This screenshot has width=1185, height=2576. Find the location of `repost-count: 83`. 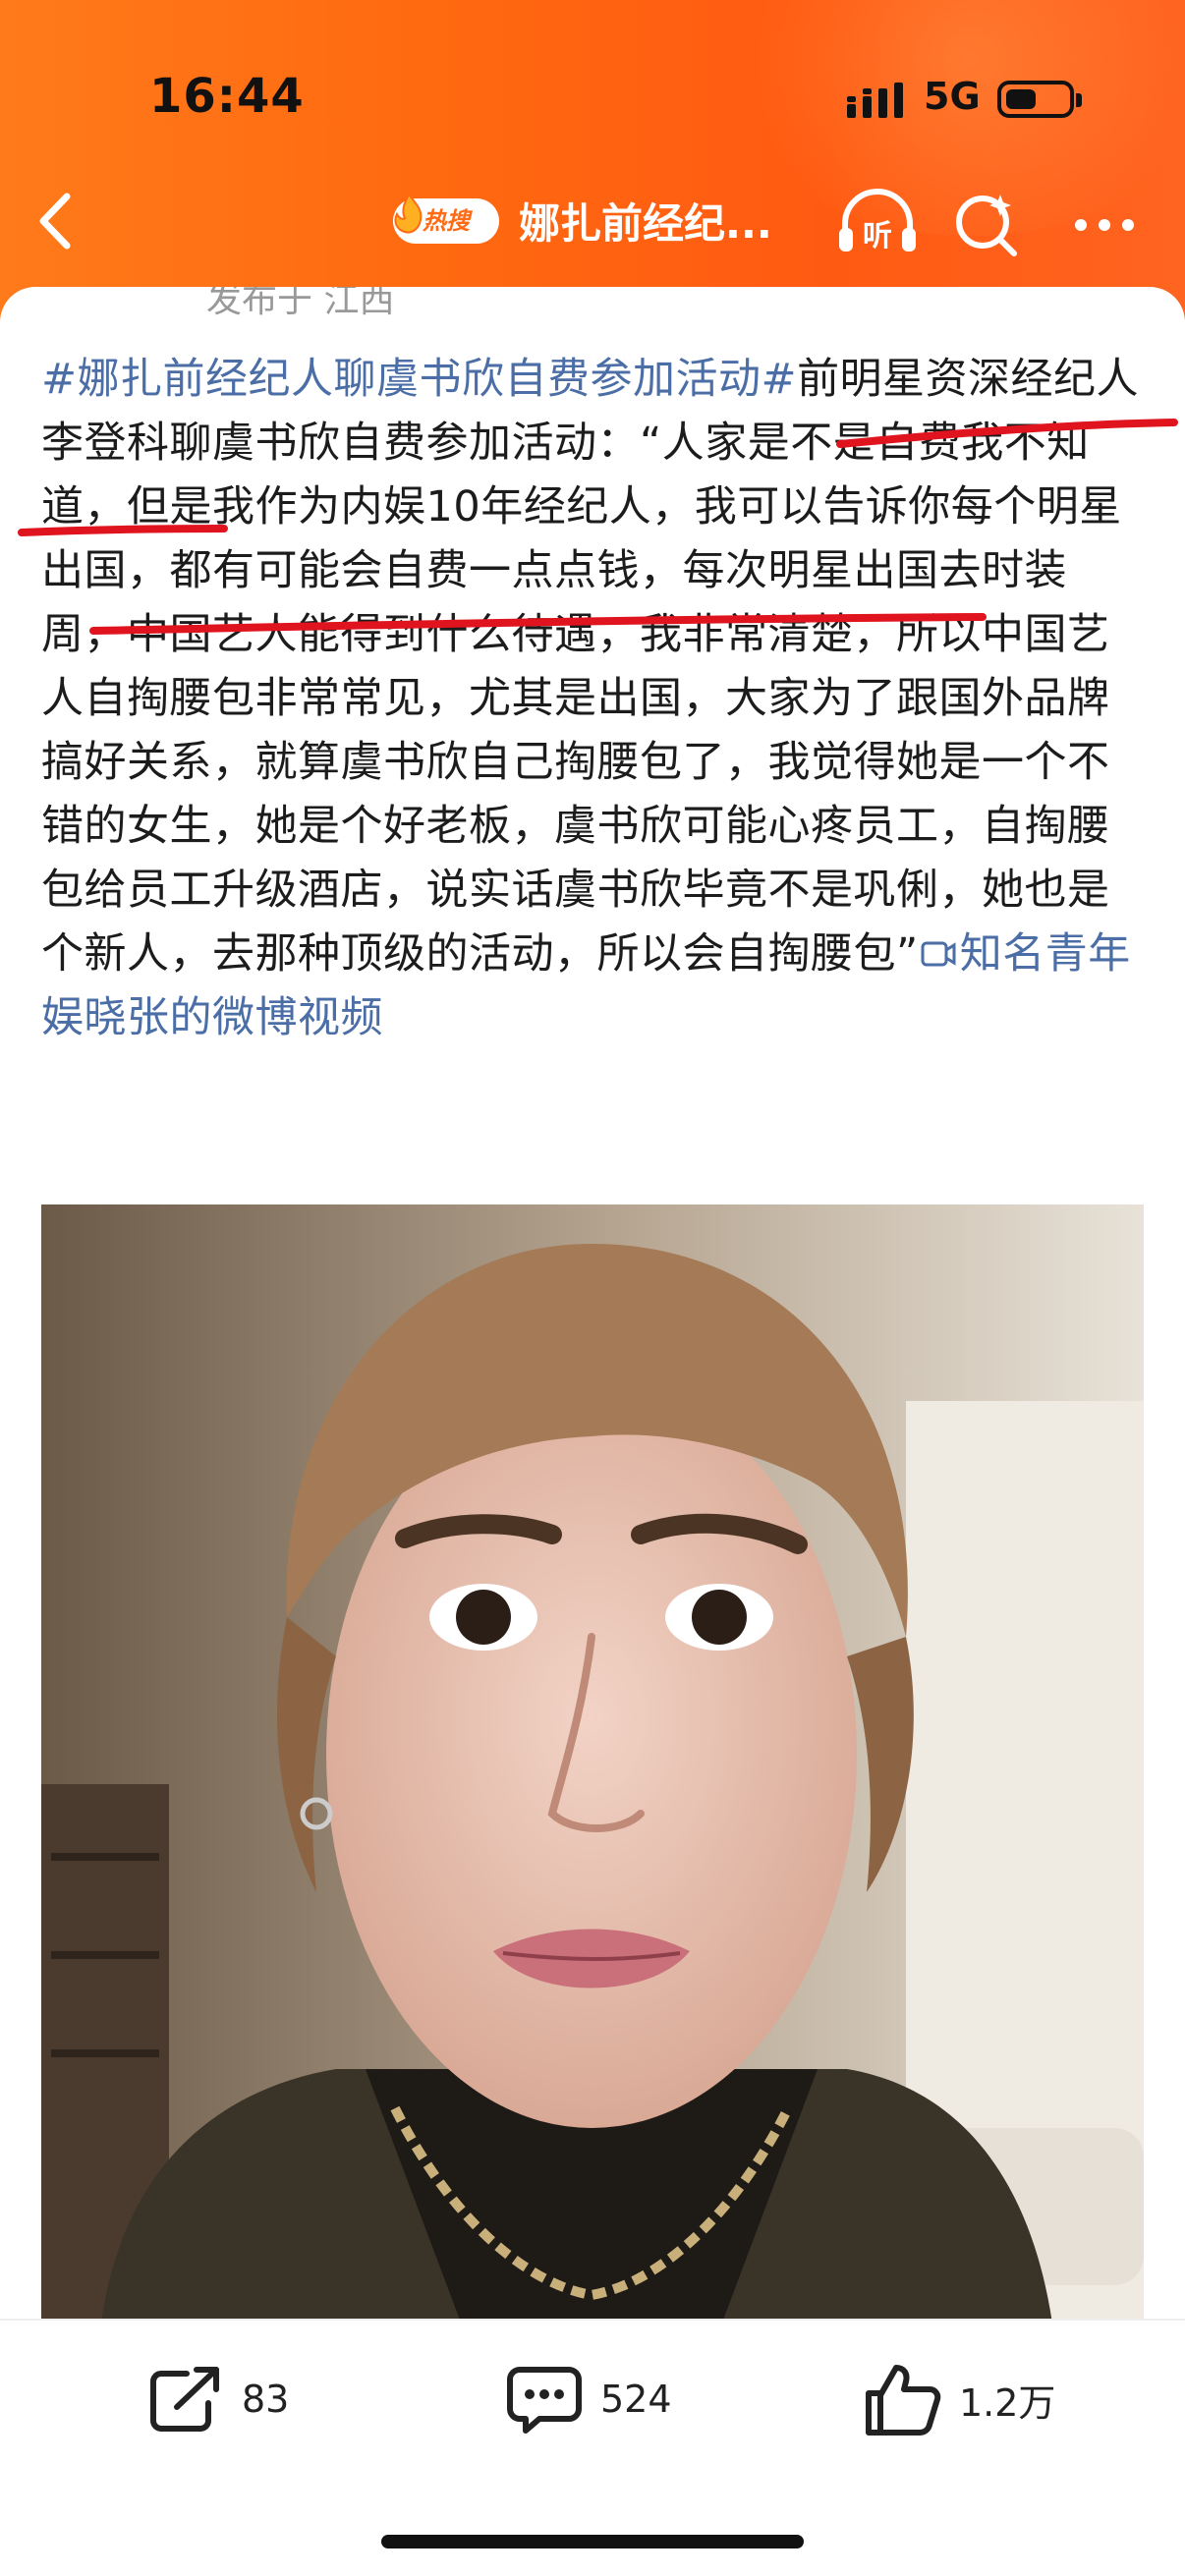

repost-count: 83 is located at coordinates (266, 2399).